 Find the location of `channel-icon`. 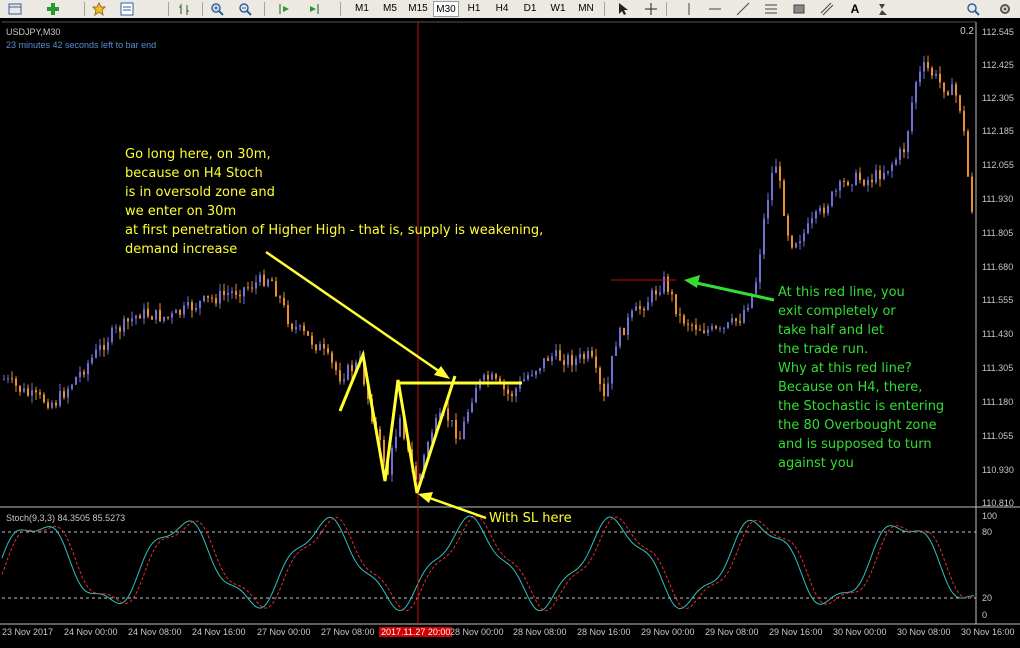

channel-icon is located at coordinates (827, 9).